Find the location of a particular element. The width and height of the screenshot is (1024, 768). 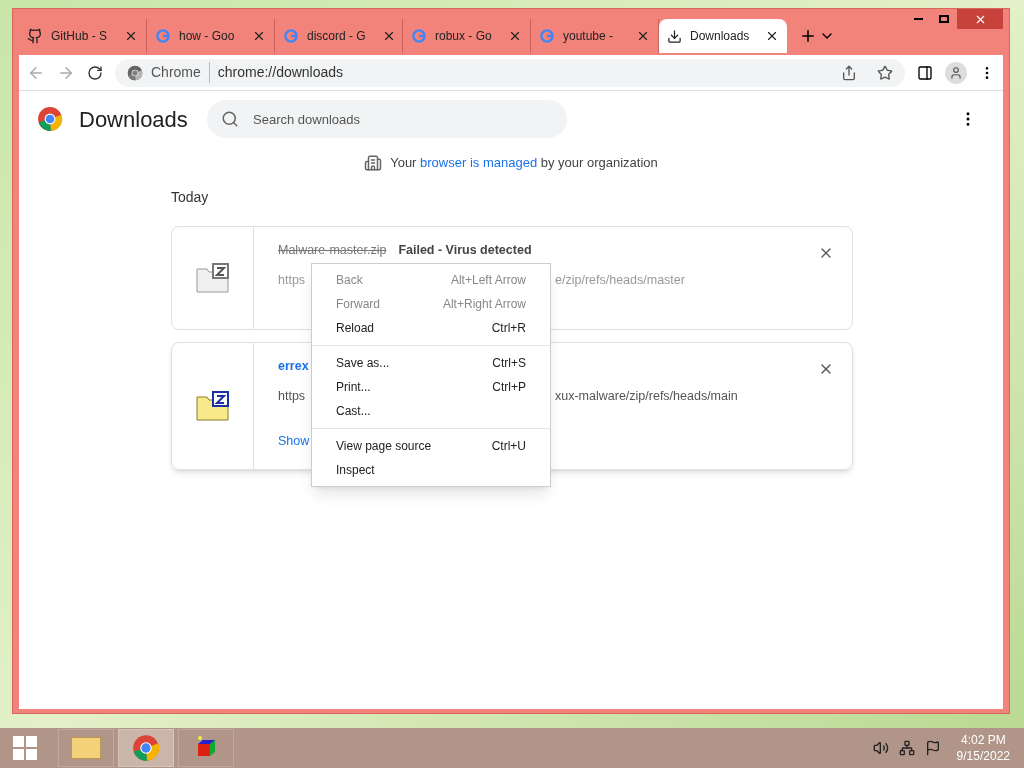

flag-icon is located at coordinates (932, 748).